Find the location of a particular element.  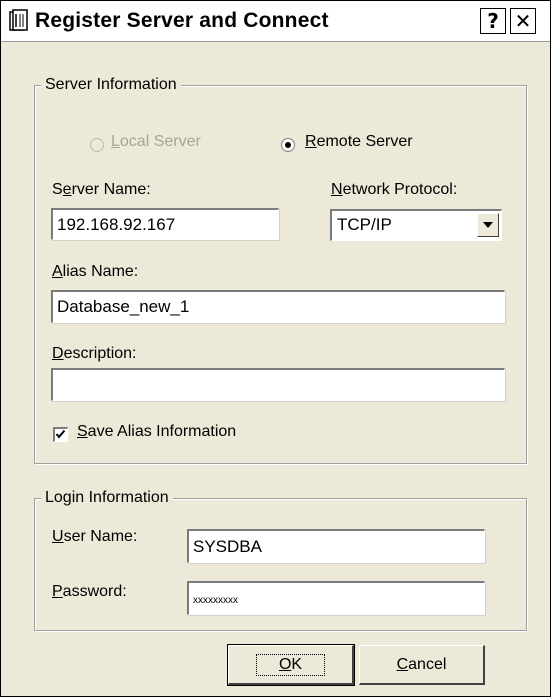

help-icon: ? is located at coordinates (493, 21).